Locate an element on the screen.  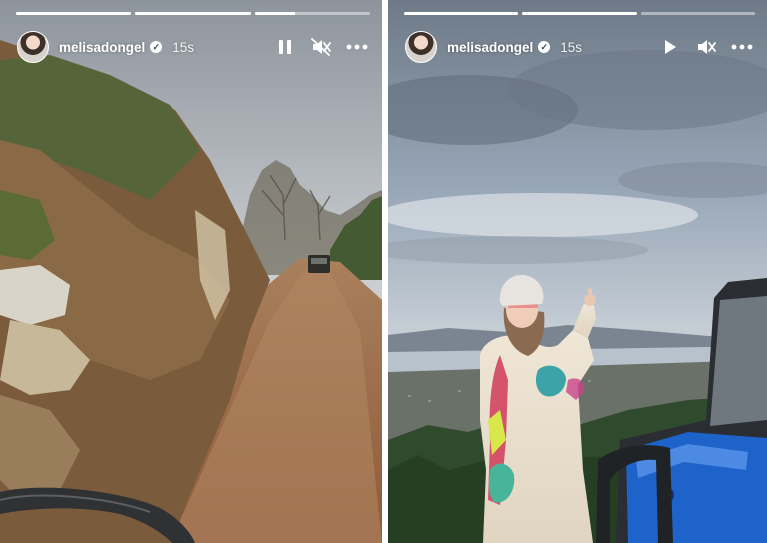
pause-icon is located at coordinates (285, 47).